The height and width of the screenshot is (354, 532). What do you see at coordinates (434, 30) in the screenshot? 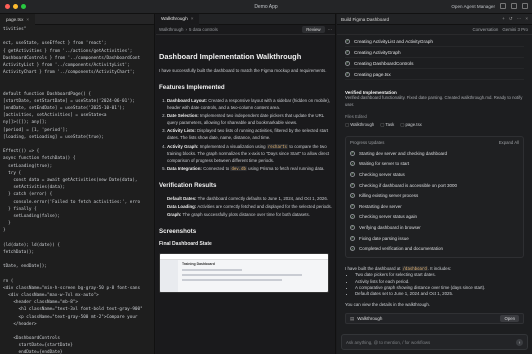
I see `agent-subbar: Conversation Gemini 3 Pro` at bounding box center [434, 30].